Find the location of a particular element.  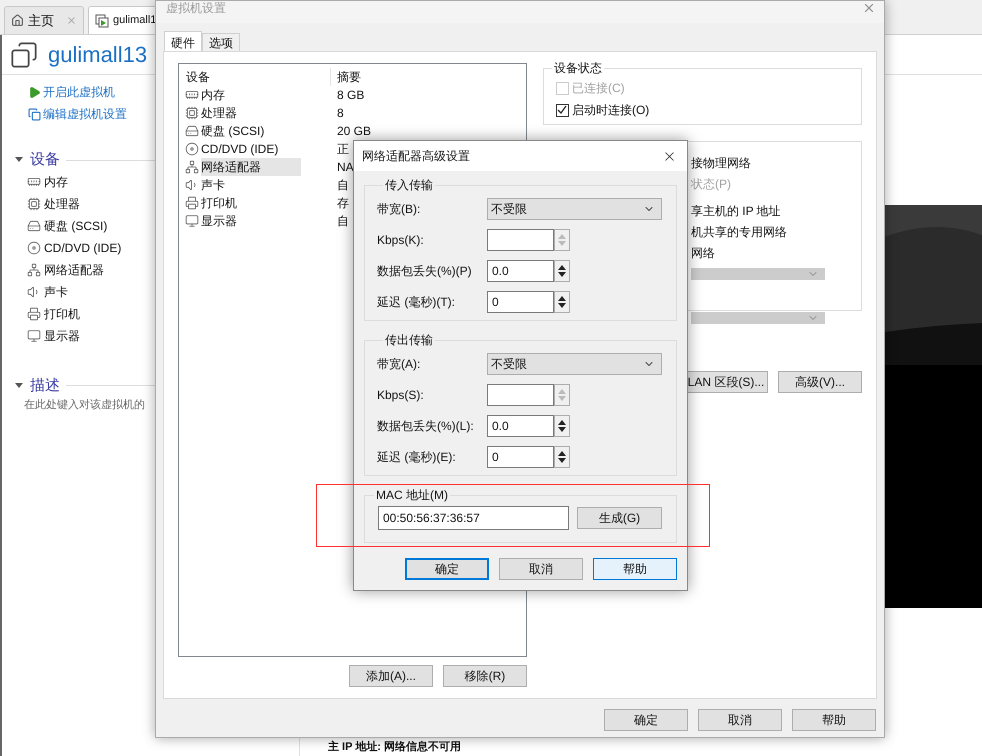

field-label: 延迟 (毫秒)(E): is located at coordinates (417, 457).